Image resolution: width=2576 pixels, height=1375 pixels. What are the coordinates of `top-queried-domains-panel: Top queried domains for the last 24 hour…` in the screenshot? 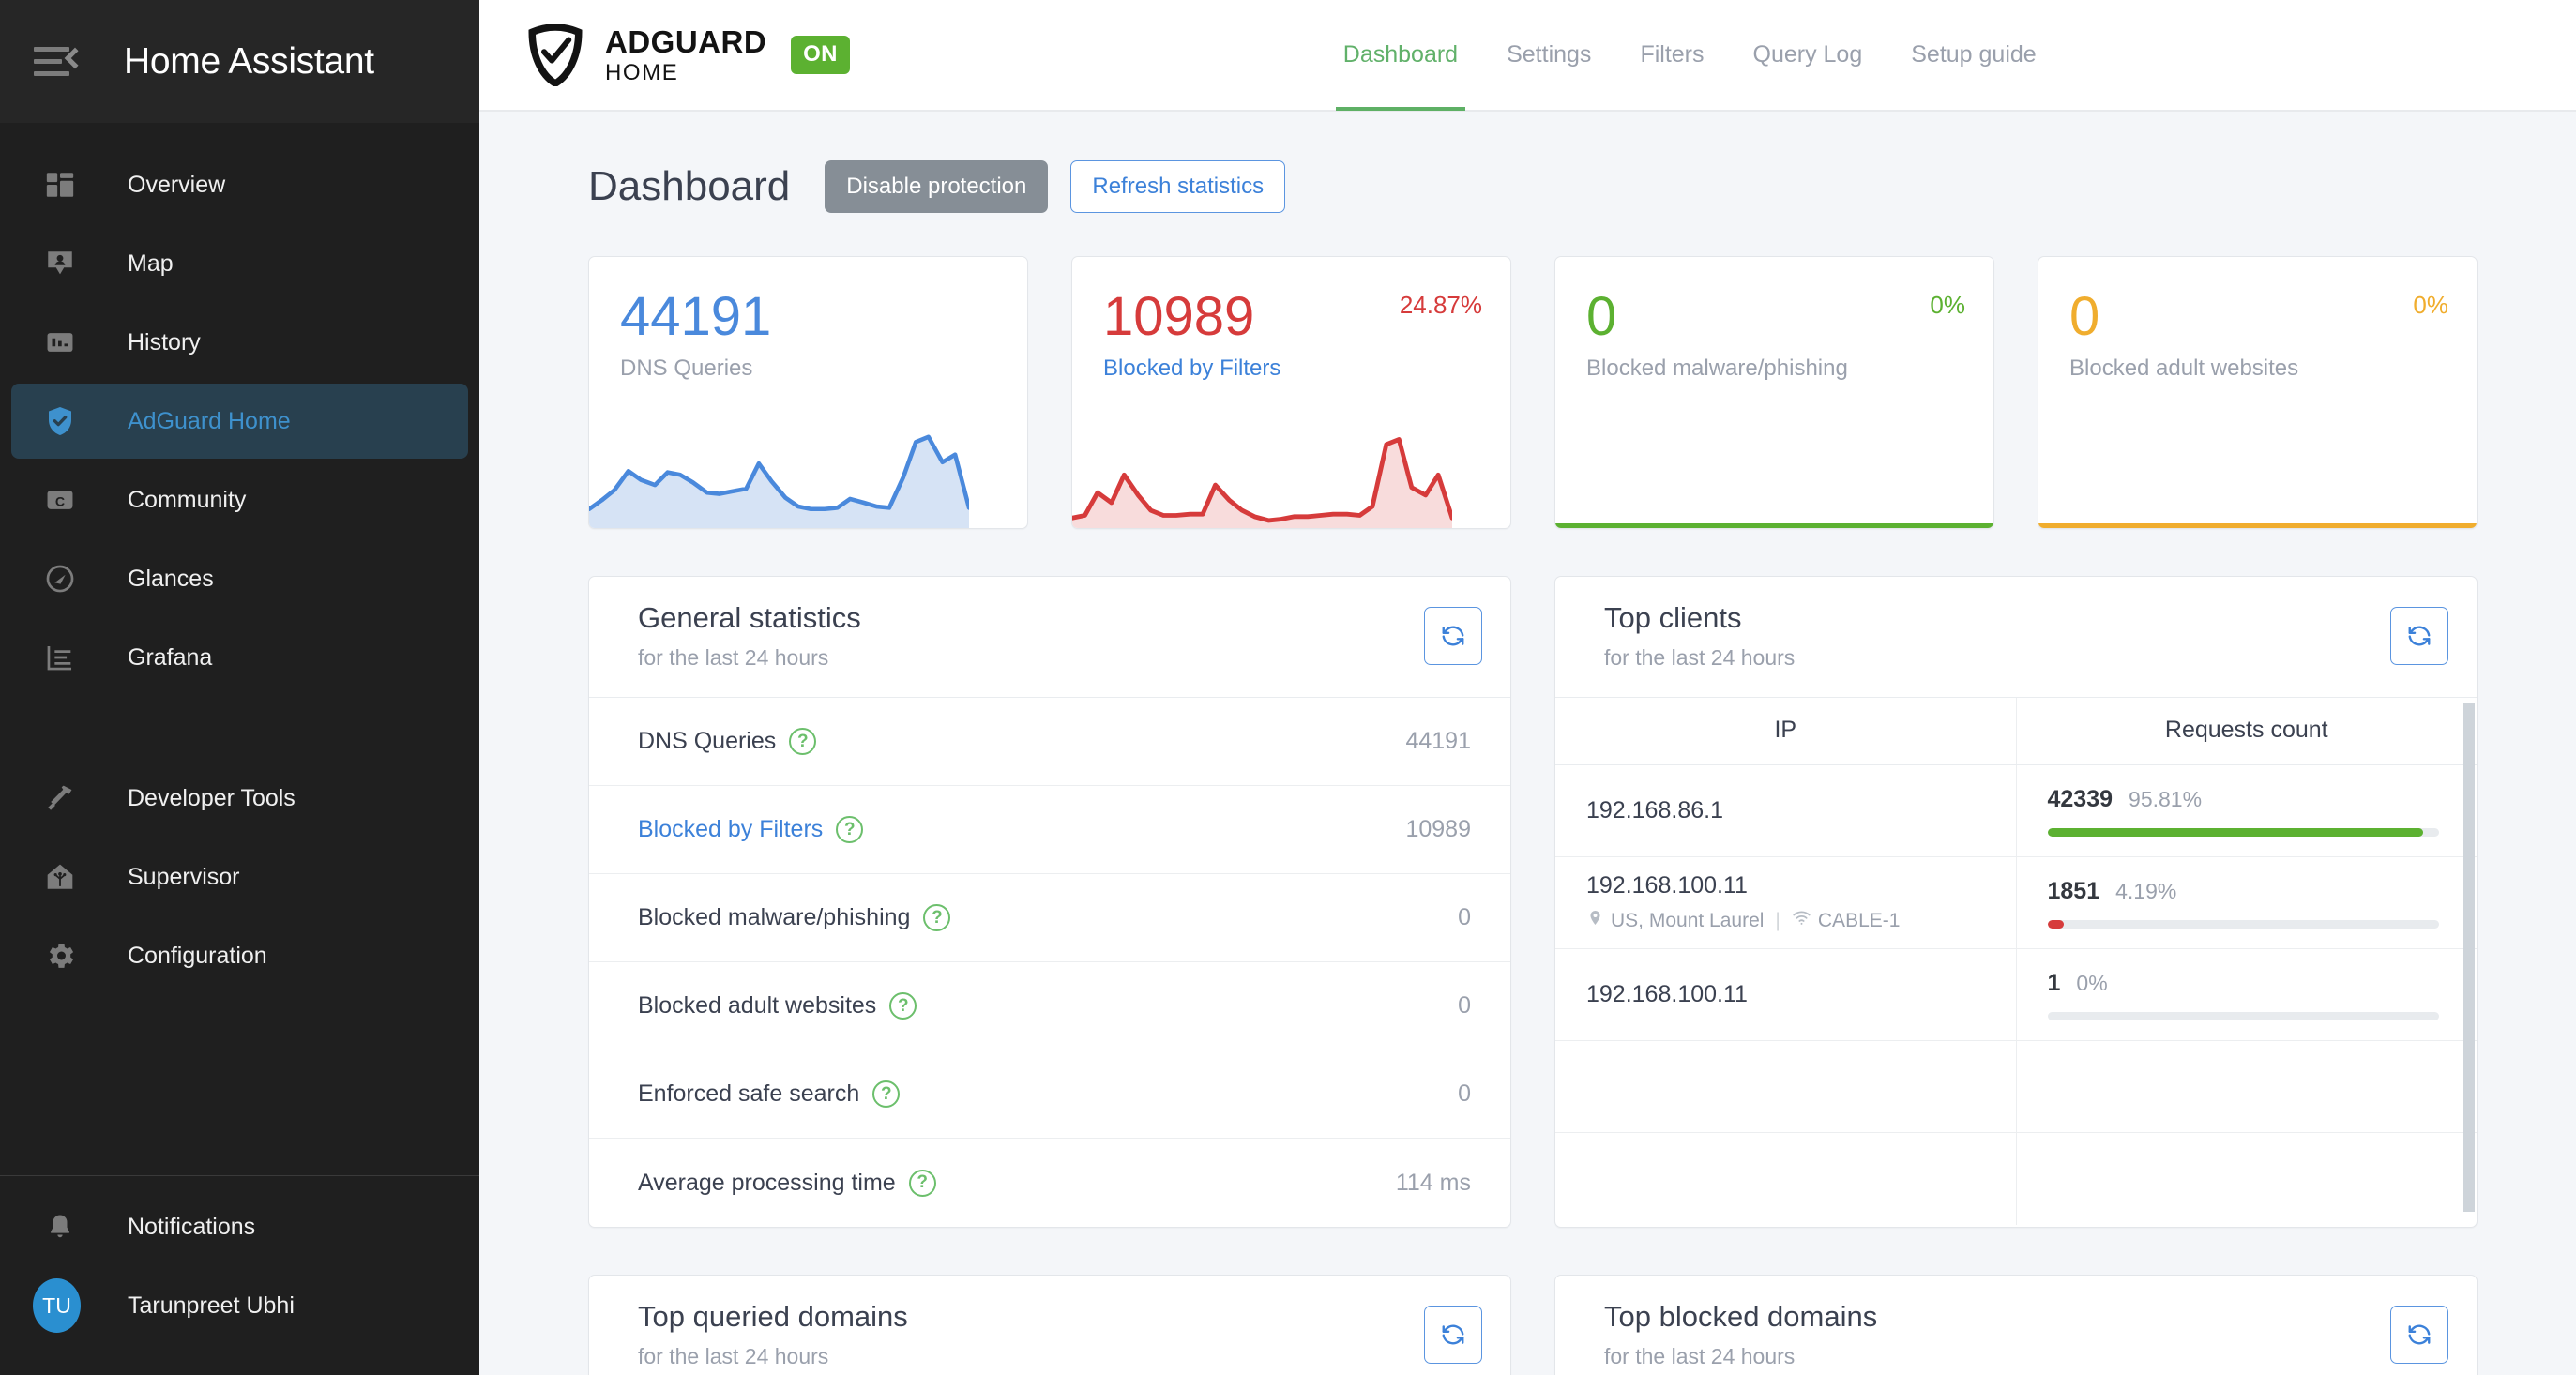 It's located at (1049, 1325).